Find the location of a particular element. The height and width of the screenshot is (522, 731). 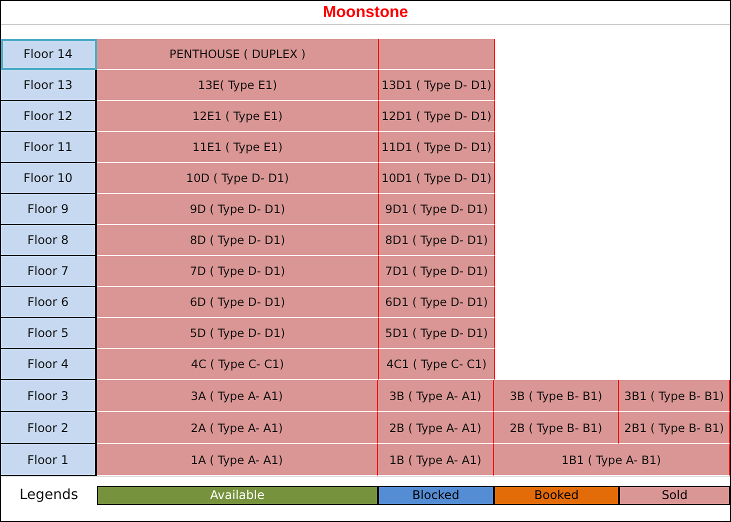

unit-cell: 2A ( Type A- A1) is located at coordinates (237, 428).